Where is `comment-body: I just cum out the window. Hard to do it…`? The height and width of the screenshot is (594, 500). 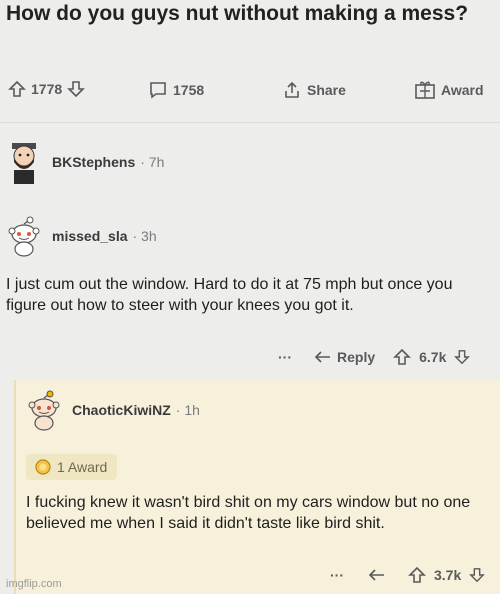
comment-body: I just cum out the window. Hard to do it… is located at coordinates (229, 295).